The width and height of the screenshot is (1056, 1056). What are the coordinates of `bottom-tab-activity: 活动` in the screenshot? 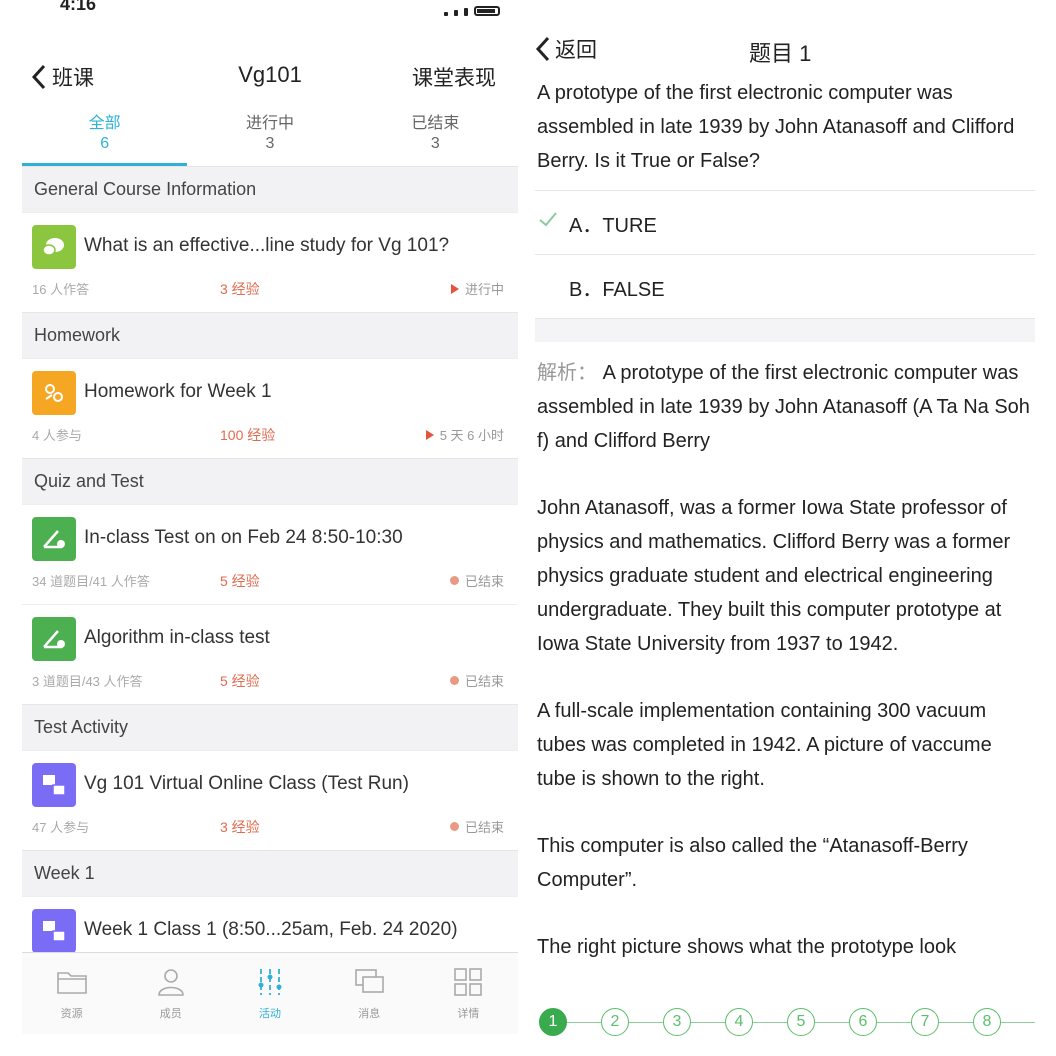 It's located at (269, 993).